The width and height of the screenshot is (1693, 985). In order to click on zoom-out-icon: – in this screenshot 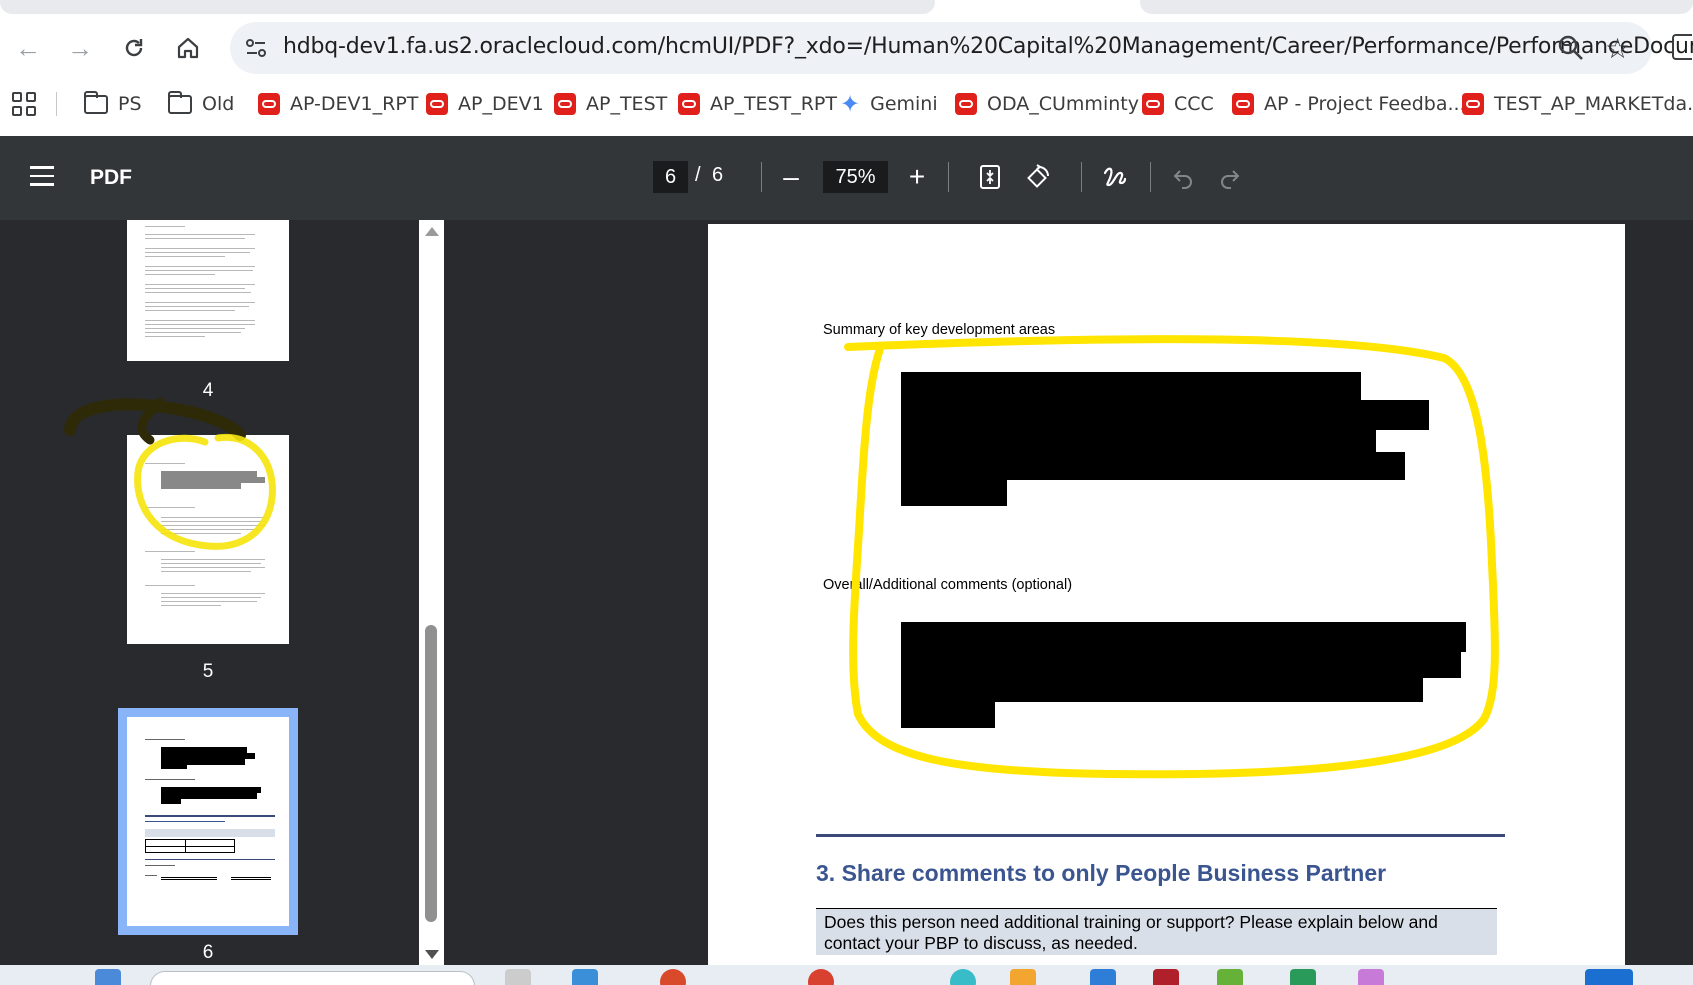, I will do `click(791, 177)`.